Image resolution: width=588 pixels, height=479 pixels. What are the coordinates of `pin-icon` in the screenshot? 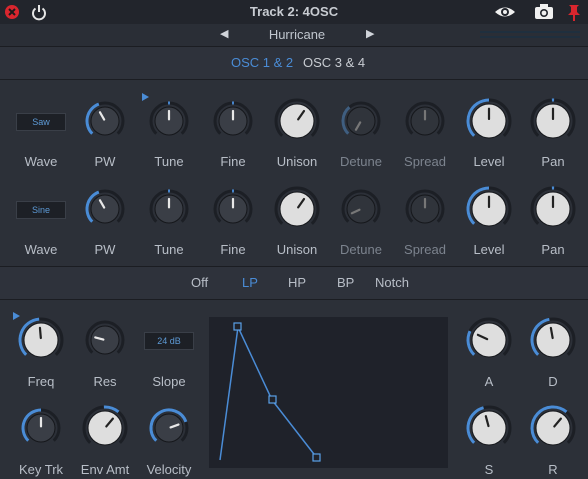 It's located at (574, 12).